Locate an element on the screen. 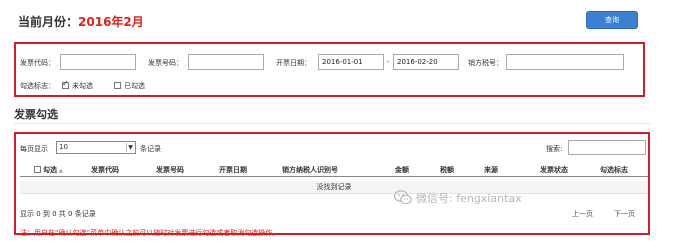 This screenshot has height=241, width=676. sort-asc-icon: ▲ is located at coordinates (61, 171).